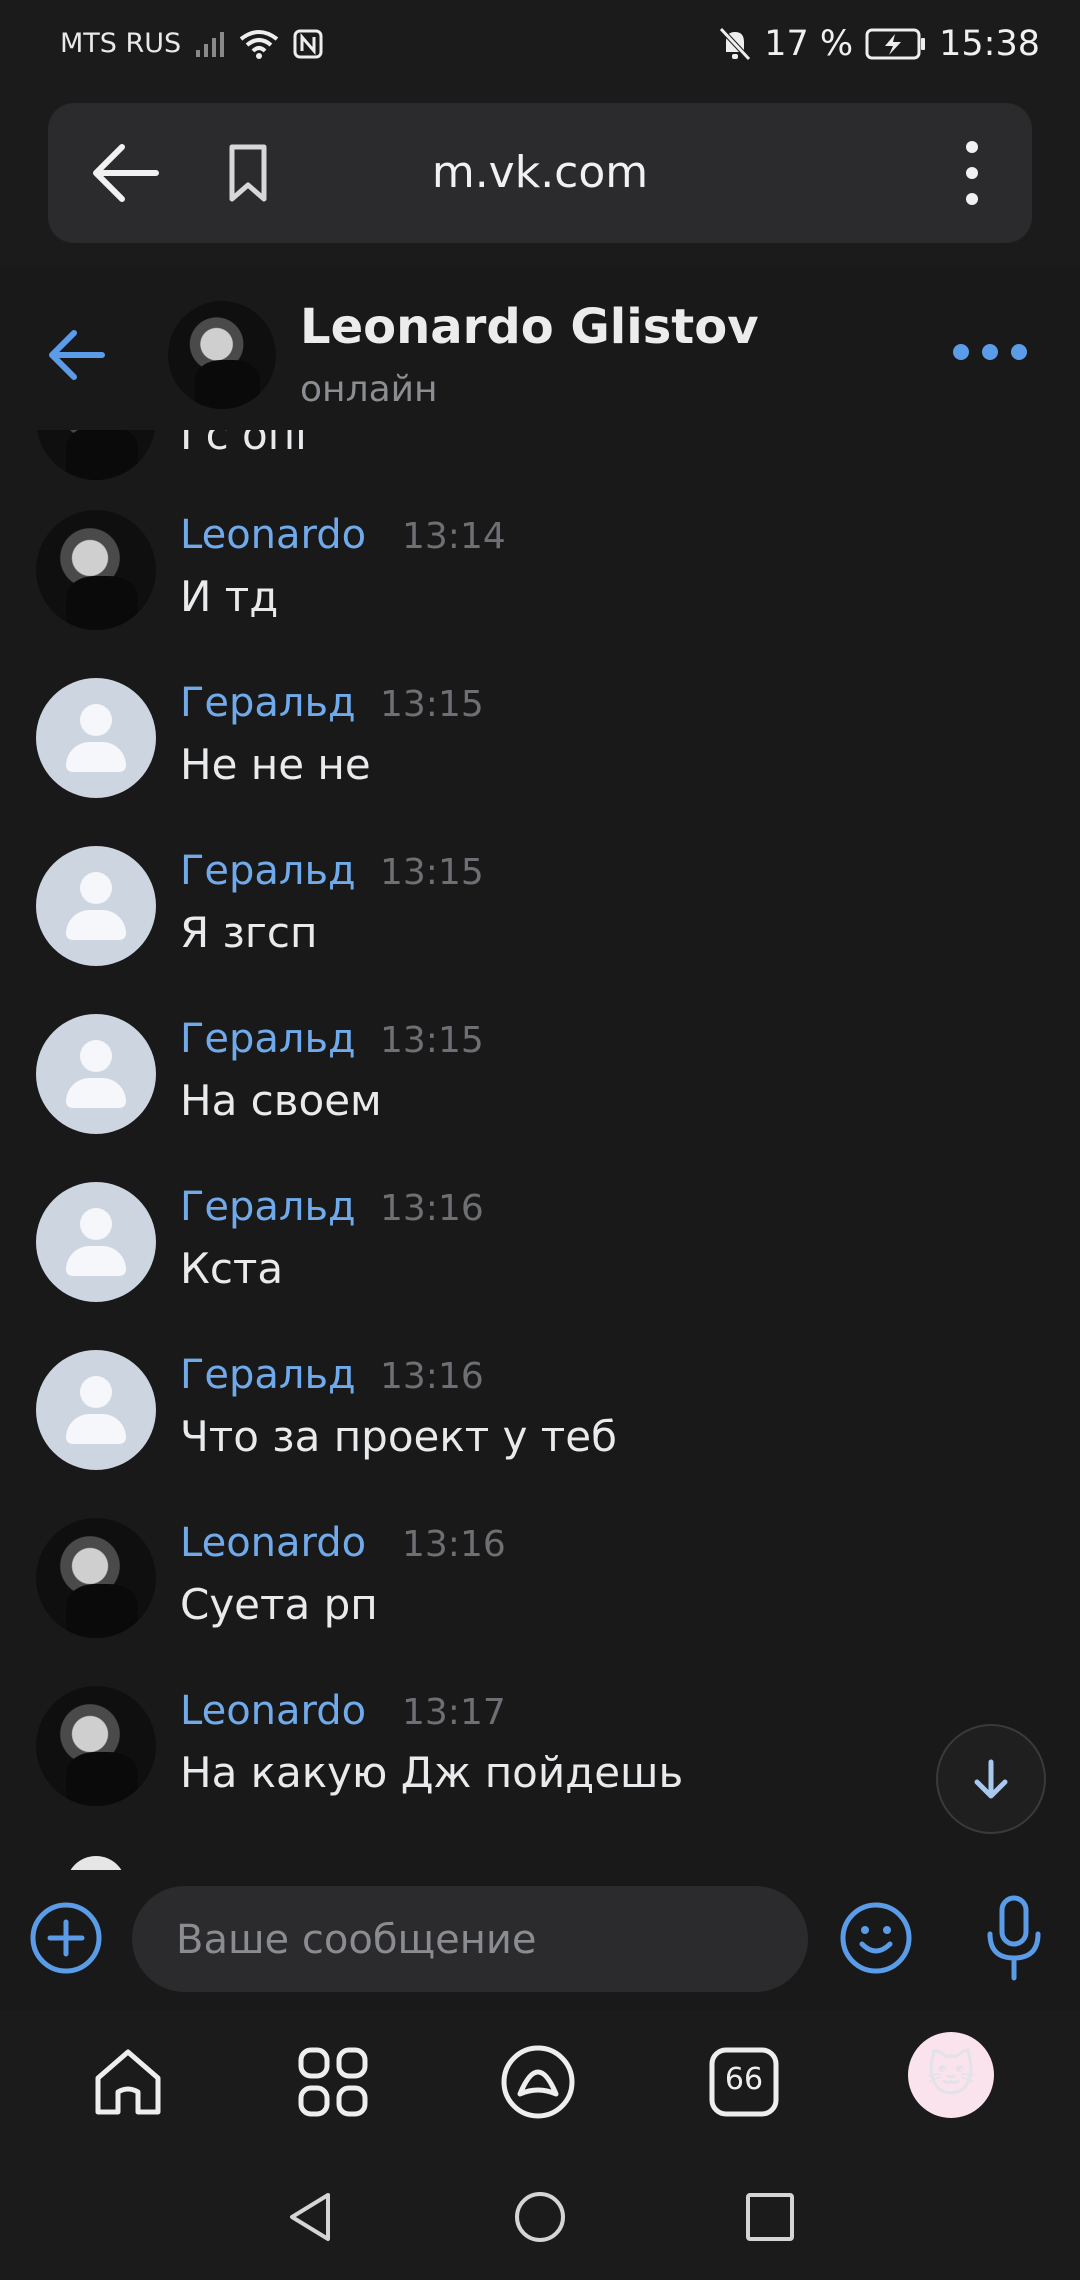 This screenshot has width=1080, height=2280. I want to click on address-bar: m.vk.com, so click(540, 173).